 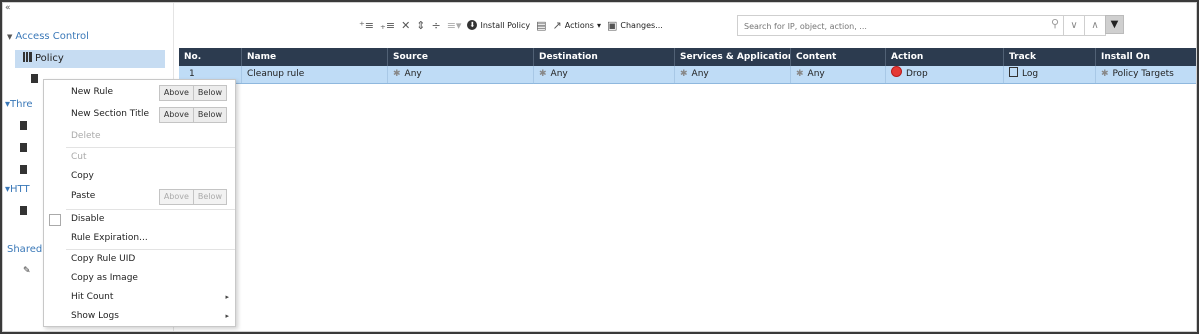 What do you see at coordinates (19, 104) in the screenshot?
I see `tree-threat-prevention: ▾Thre` at bounding box center [19, 104].